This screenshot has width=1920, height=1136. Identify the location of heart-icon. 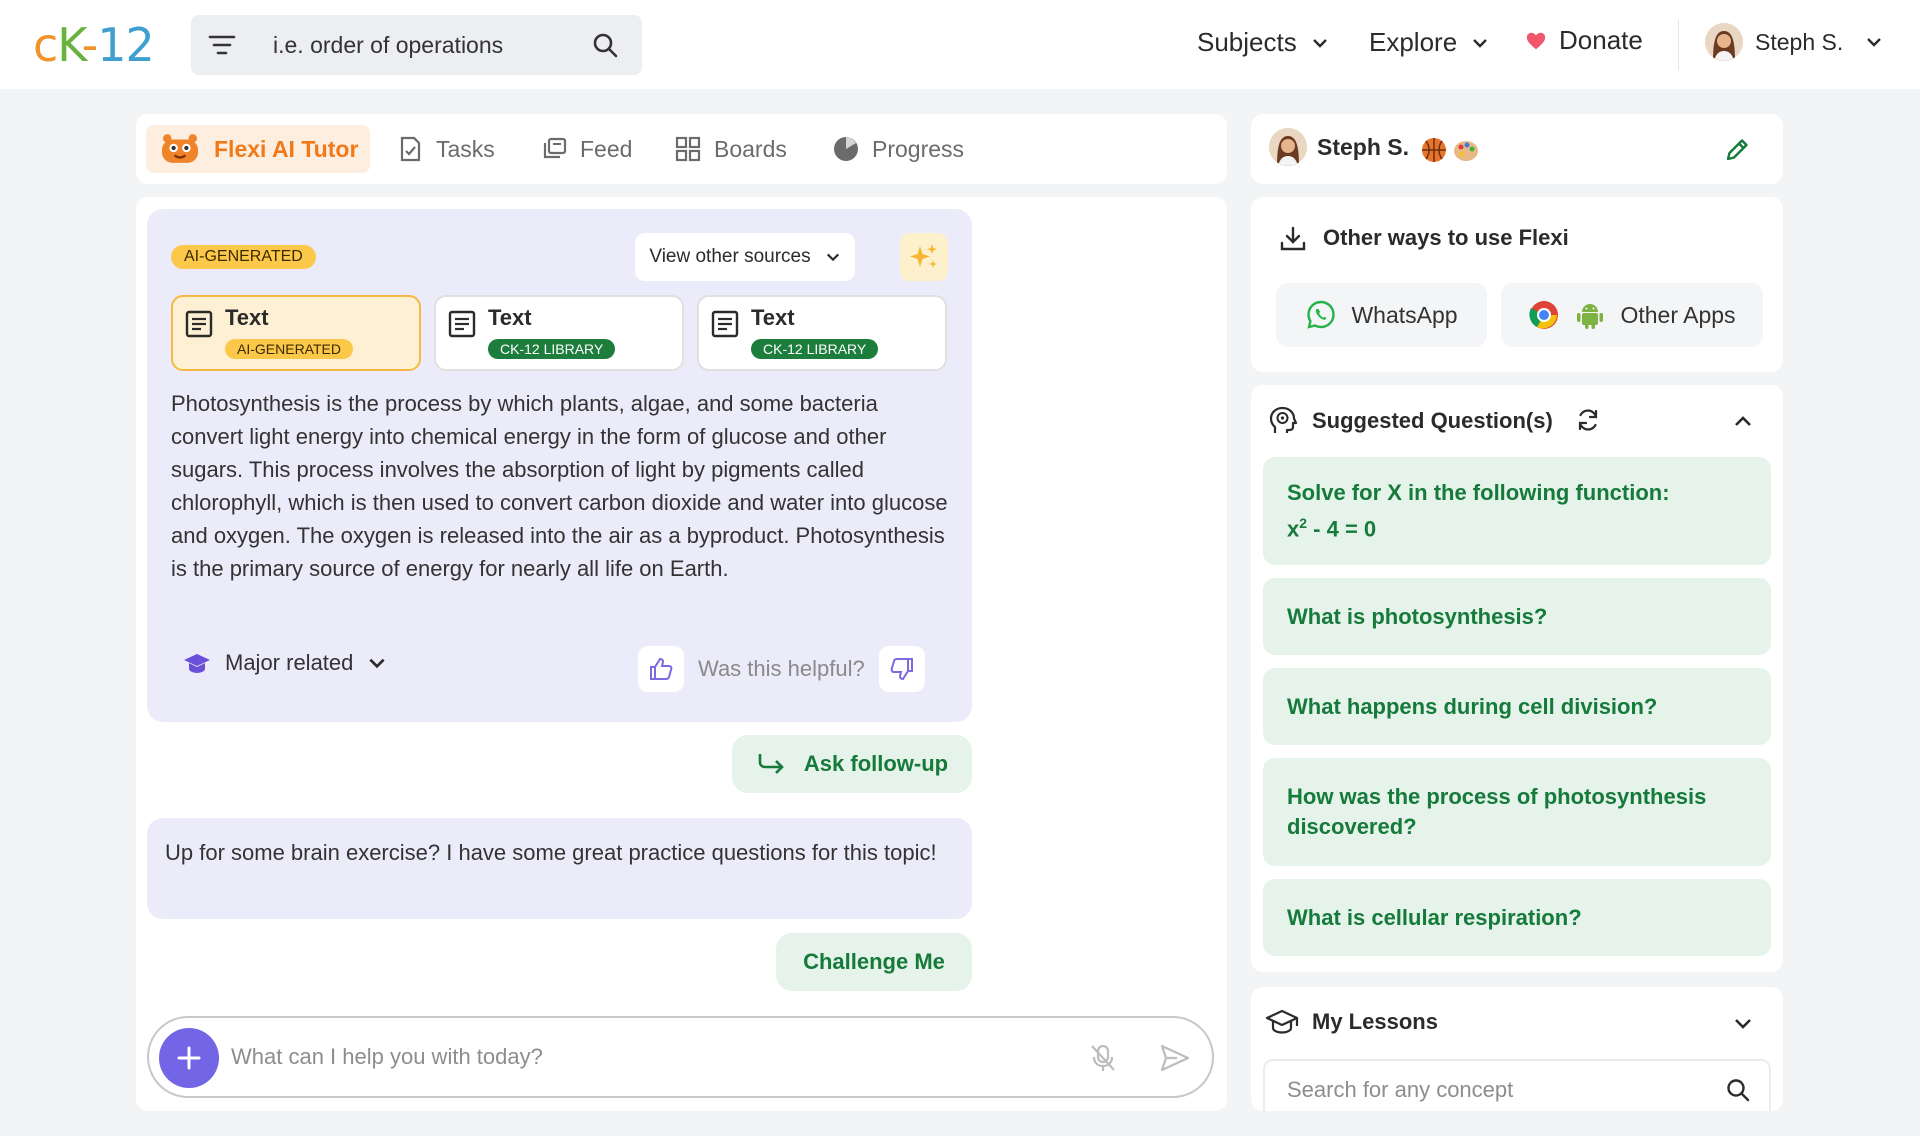
(1536, 40).